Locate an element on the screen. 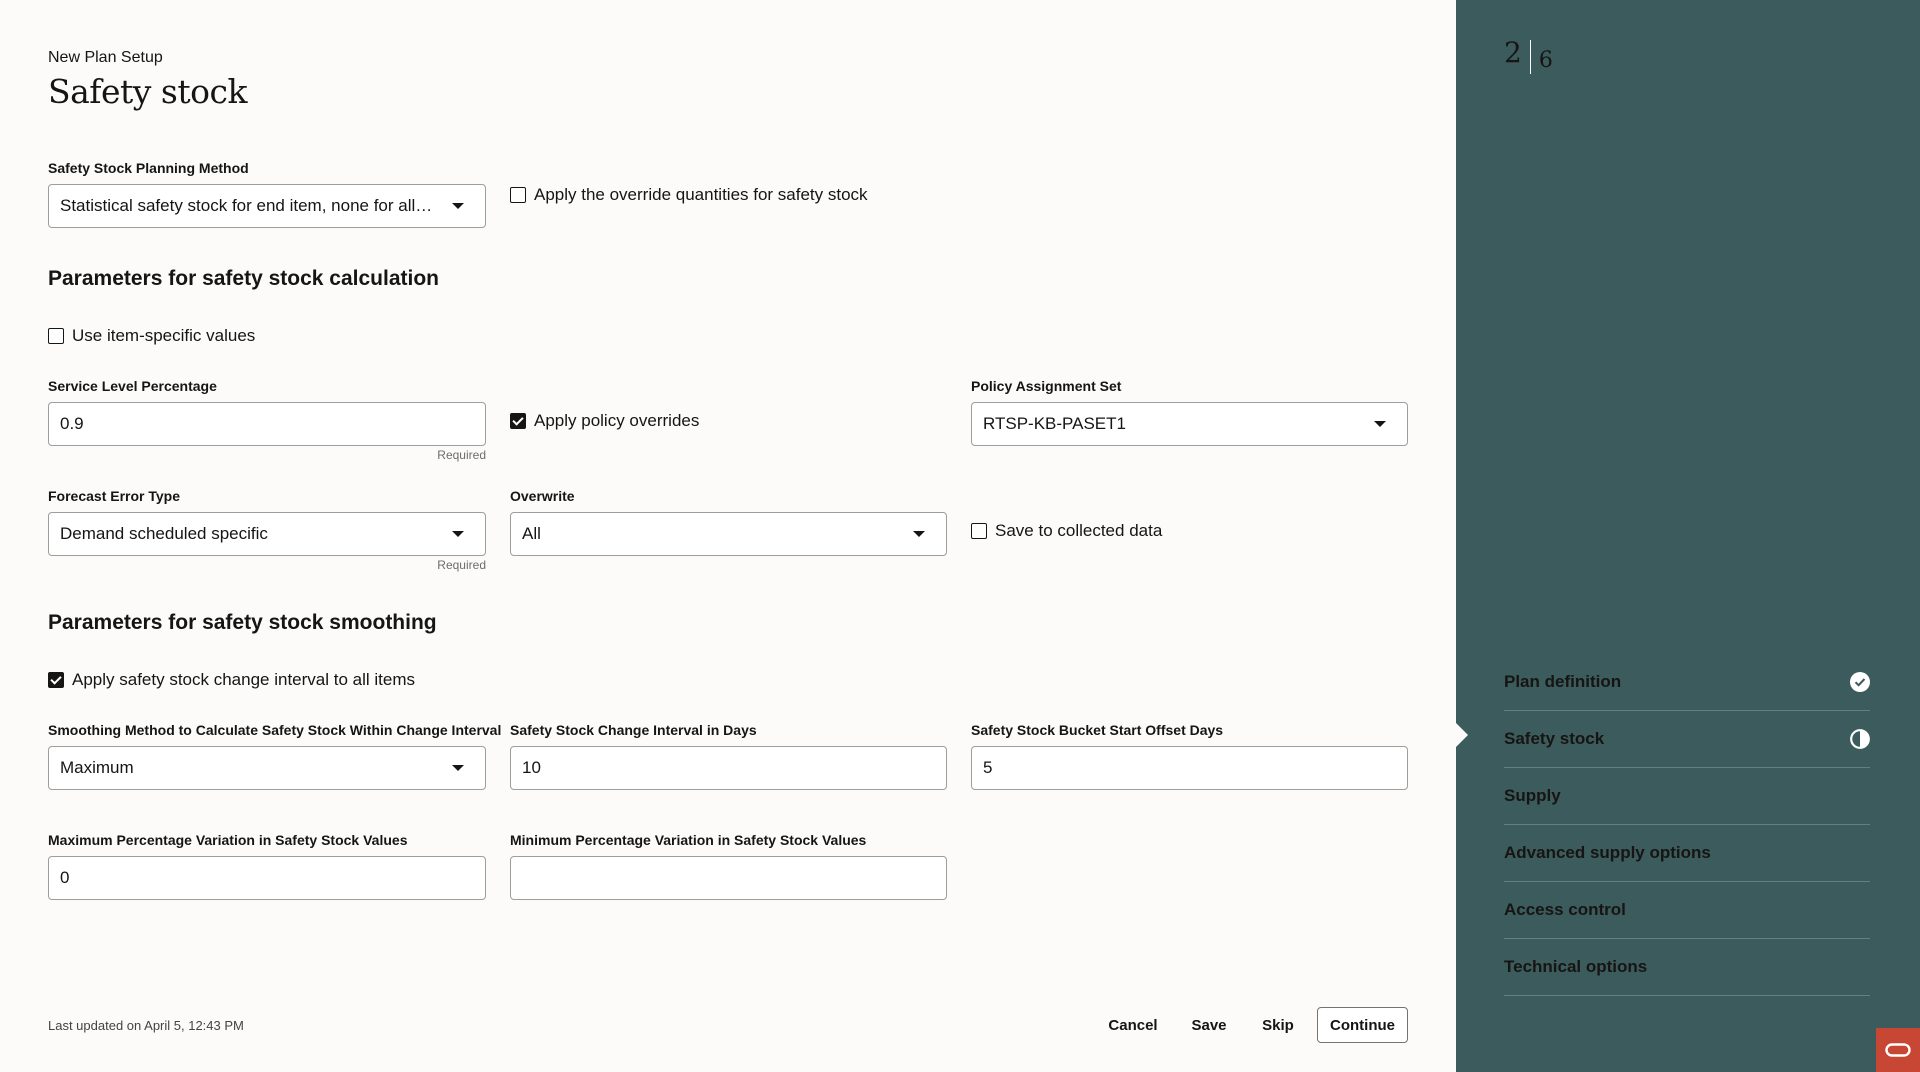 The image size is (1920, 1072). overwrite-select: All is located at coordinates (728, 534).